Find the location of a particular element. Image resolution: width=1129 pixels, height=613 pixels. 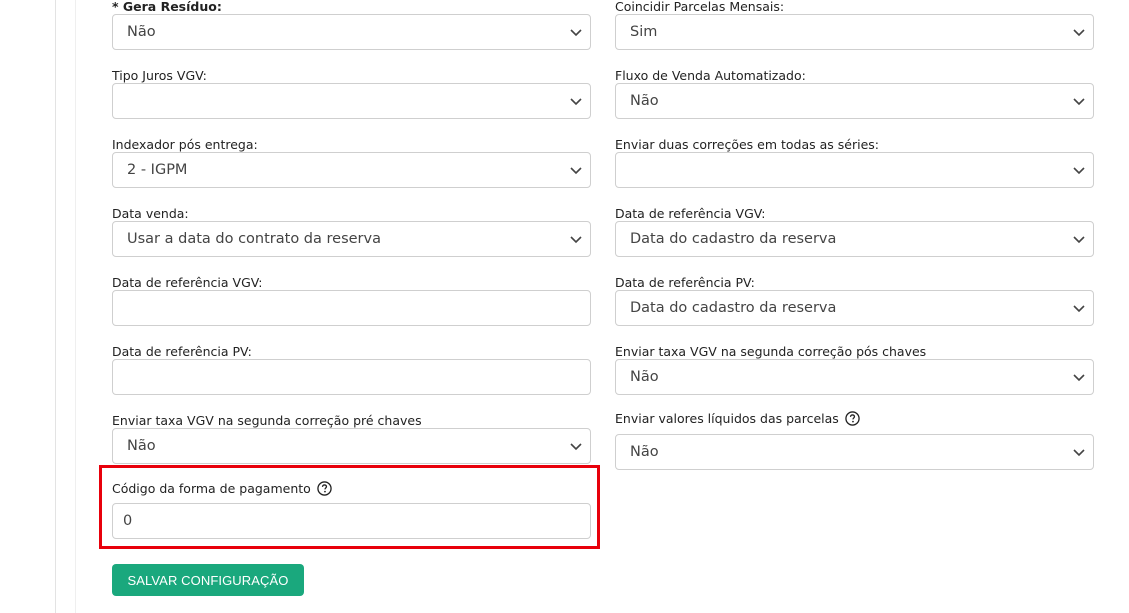

coincidir-parcelas-value: Sim is located at coordinates (644, 32).